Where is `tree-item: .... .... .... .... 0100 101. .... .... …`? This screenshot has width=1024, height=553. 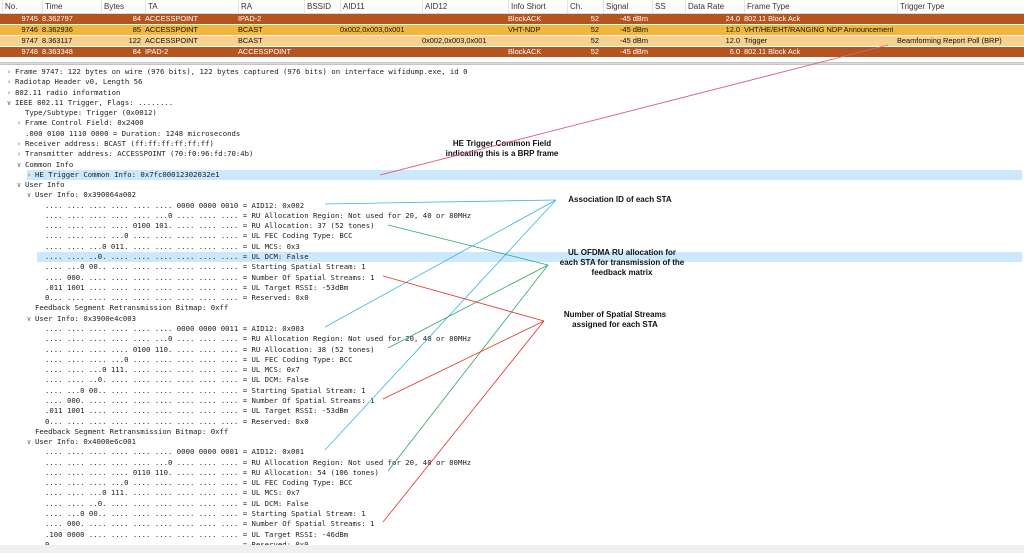 tree-item: .... .... .... .... 0100 101. .... .... … is located at coordinates (512, 226).